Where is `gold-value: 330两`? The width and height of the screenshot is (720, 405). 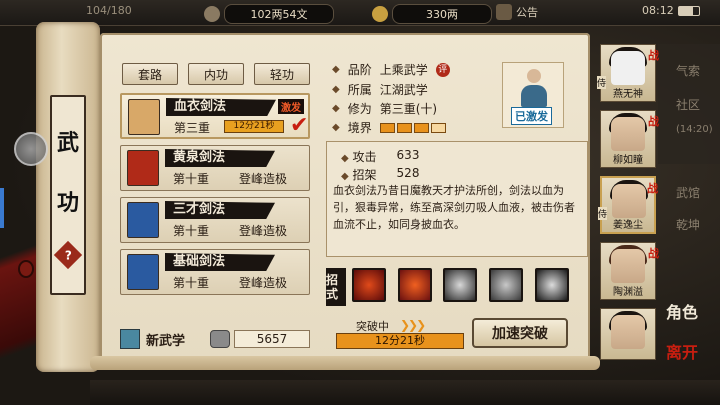 gold-value: 330两 is located at coordinates (442, 14).